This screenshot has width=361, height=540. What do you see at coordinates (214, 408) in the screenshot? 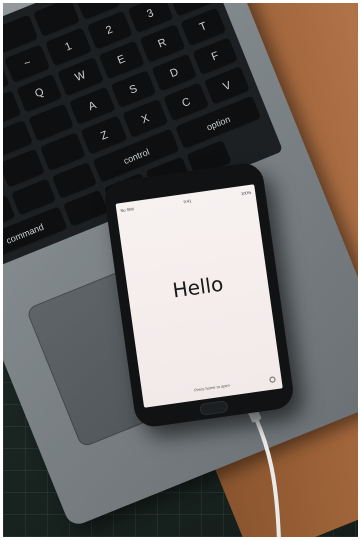
I see `home-button` at bounding box center [214, 408].